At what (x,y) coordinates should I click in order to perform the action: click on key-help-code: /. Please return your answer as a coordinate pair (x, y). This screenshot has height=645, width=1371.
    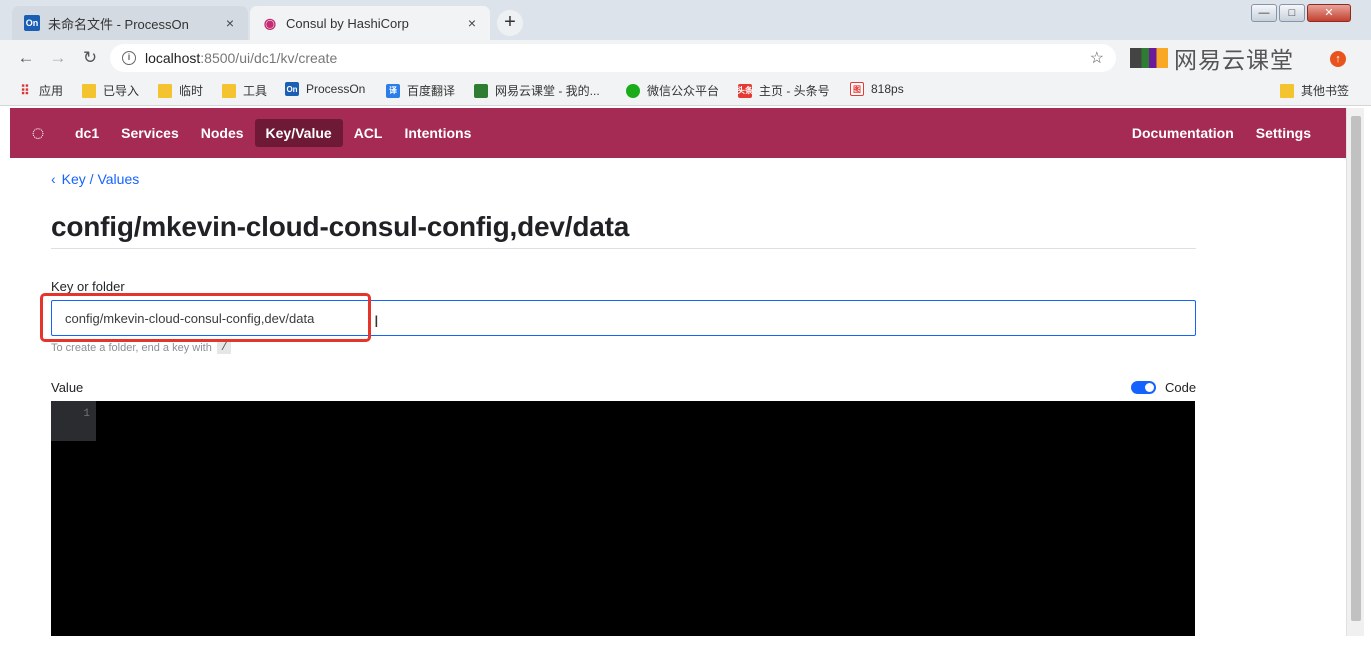
    Looking at the image, I should click on (224, 348).